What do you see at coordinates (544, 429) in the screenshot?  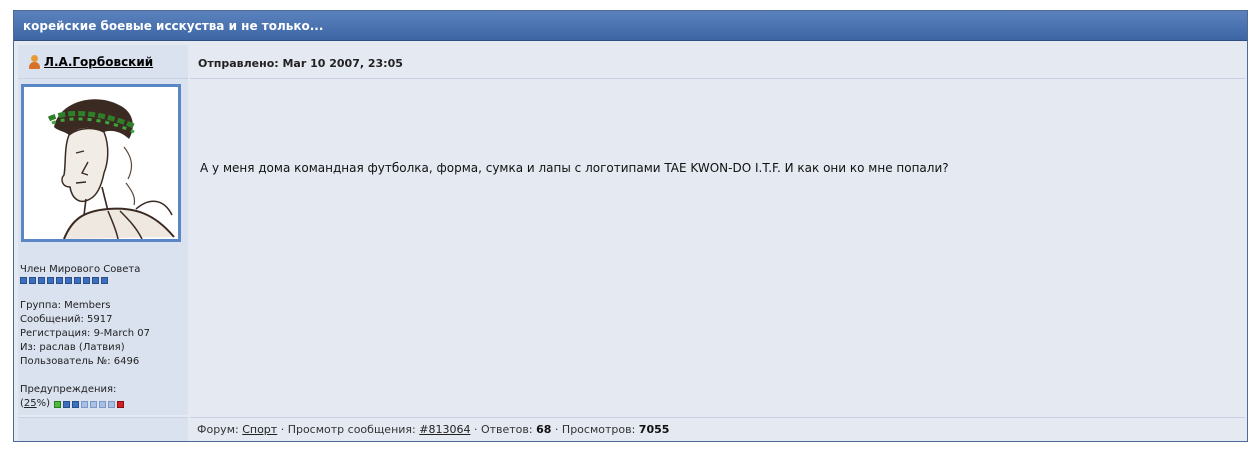 I see `replies-count: 68` at bounding box center [544, 429].